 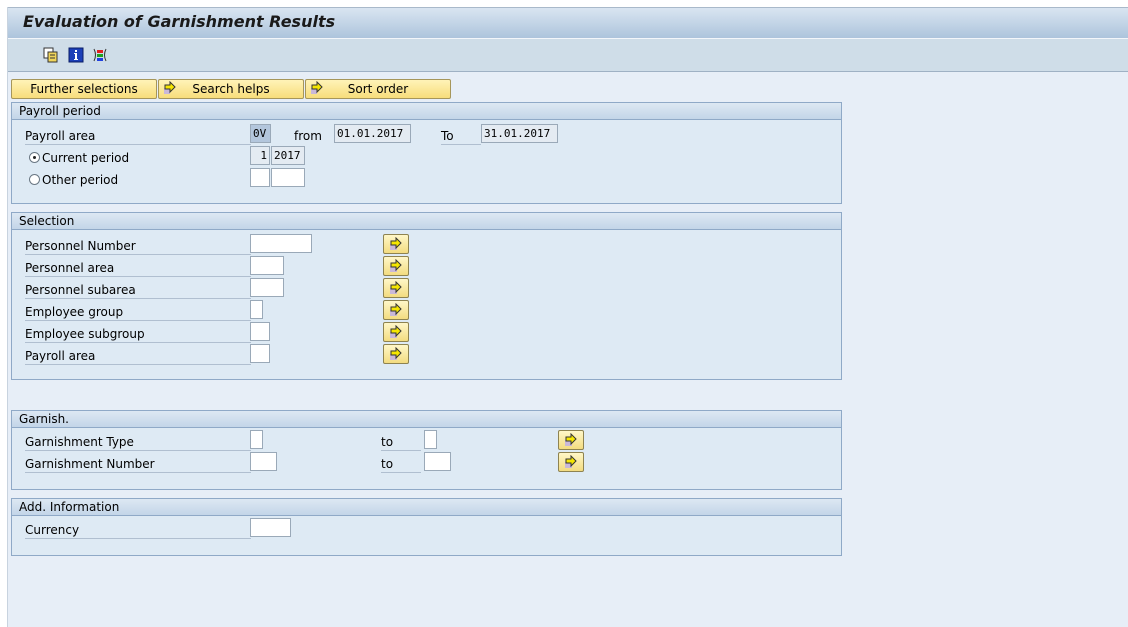 I want to click on group-heading: Add. Information, so click(x=426, y=507).